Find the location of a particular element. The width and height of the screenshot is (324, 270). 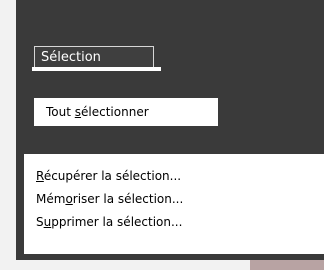

menu-tab-selection: Sélection is located at coordinates (94, 57).